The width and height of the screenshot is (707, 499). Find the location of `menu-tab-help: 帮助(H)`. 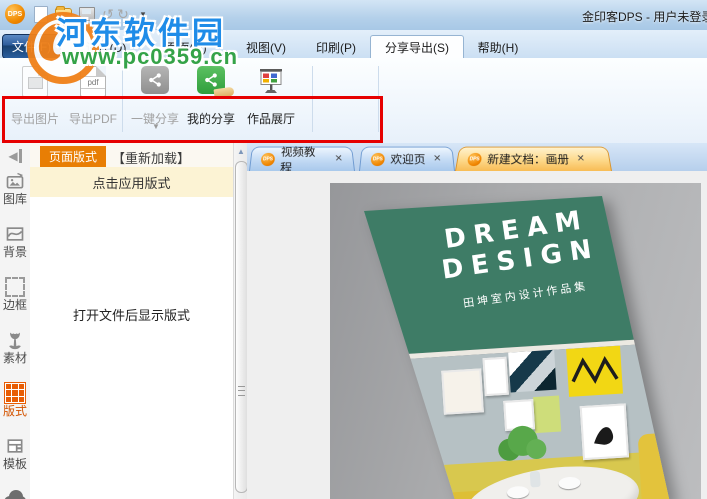

menu-tab-help: 帮助(H) is located at coordinates (498, 47).